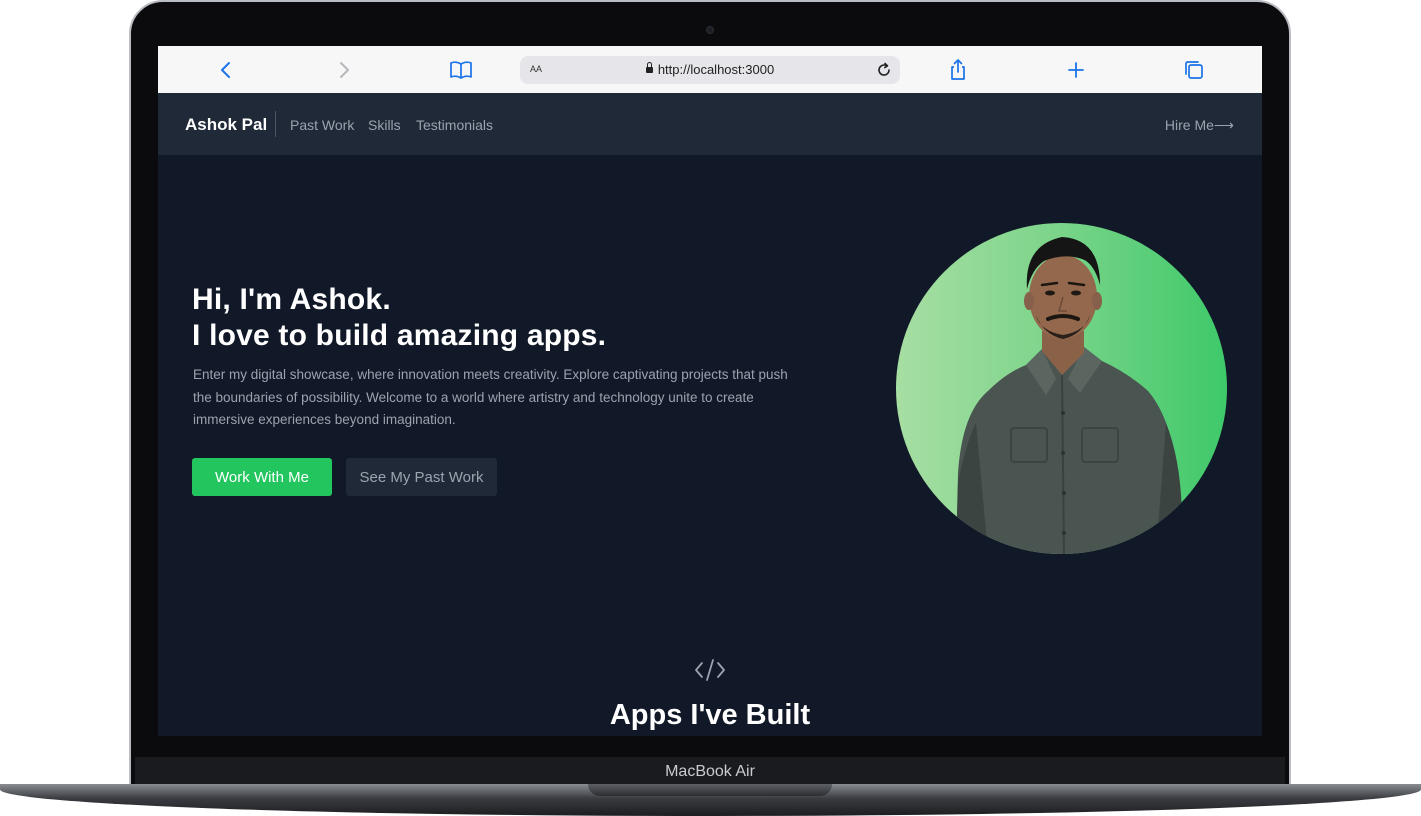 The width and height of the screenshot is (1421, 816). Describe the element at coordinates (461, 70) in the screenshot. I see `book-icon` at that location.